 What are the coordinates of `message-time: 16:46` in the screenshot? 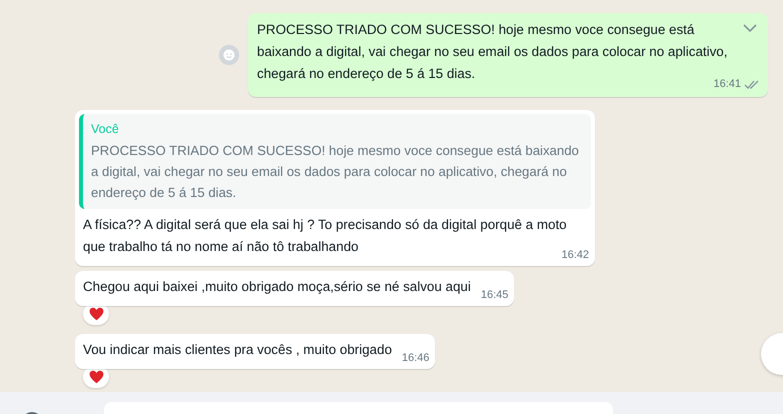 It's located at (416, 358).